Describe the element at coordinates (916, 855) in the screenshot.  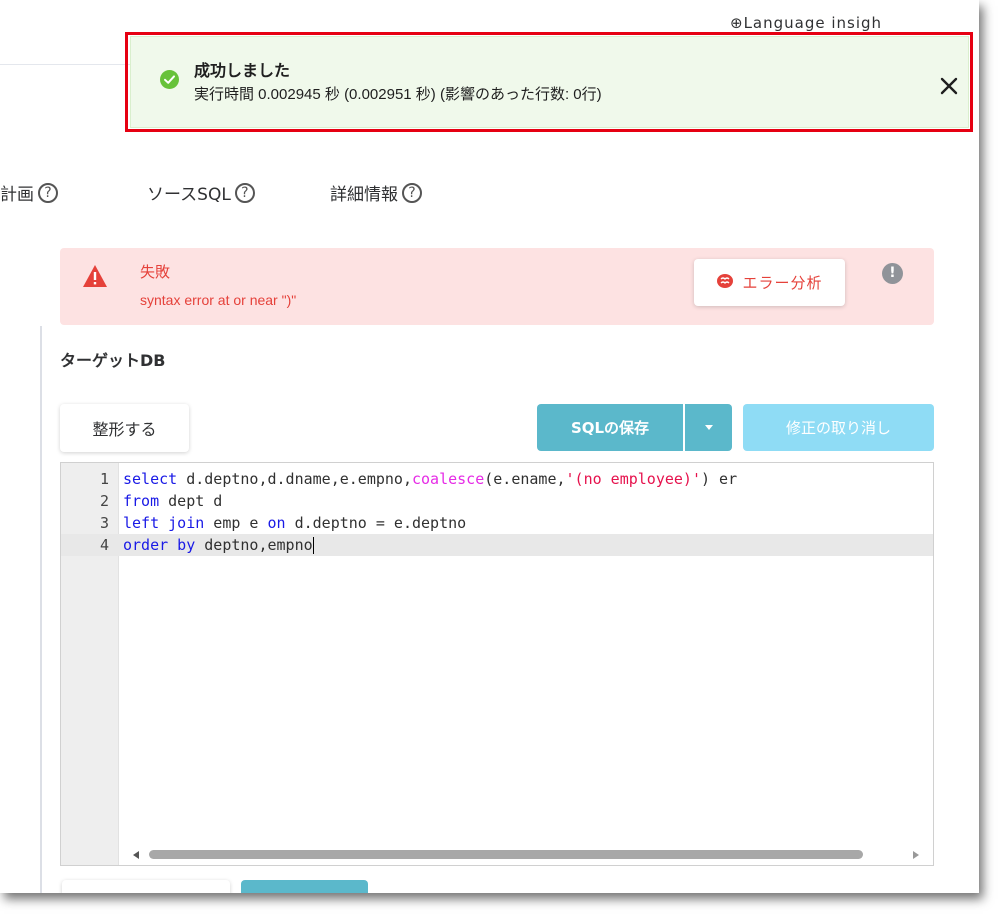
I see `scroll-right-icon` at that location.